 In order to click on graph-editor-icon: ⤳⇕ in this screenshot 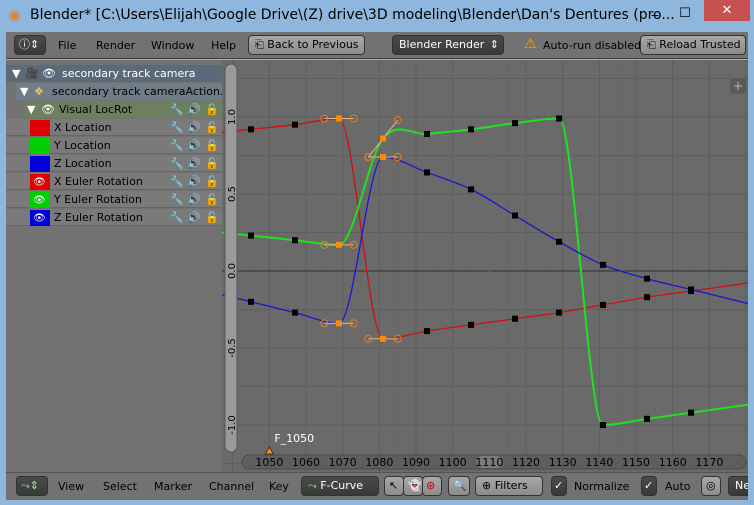, I will do `click(32, 486)`.